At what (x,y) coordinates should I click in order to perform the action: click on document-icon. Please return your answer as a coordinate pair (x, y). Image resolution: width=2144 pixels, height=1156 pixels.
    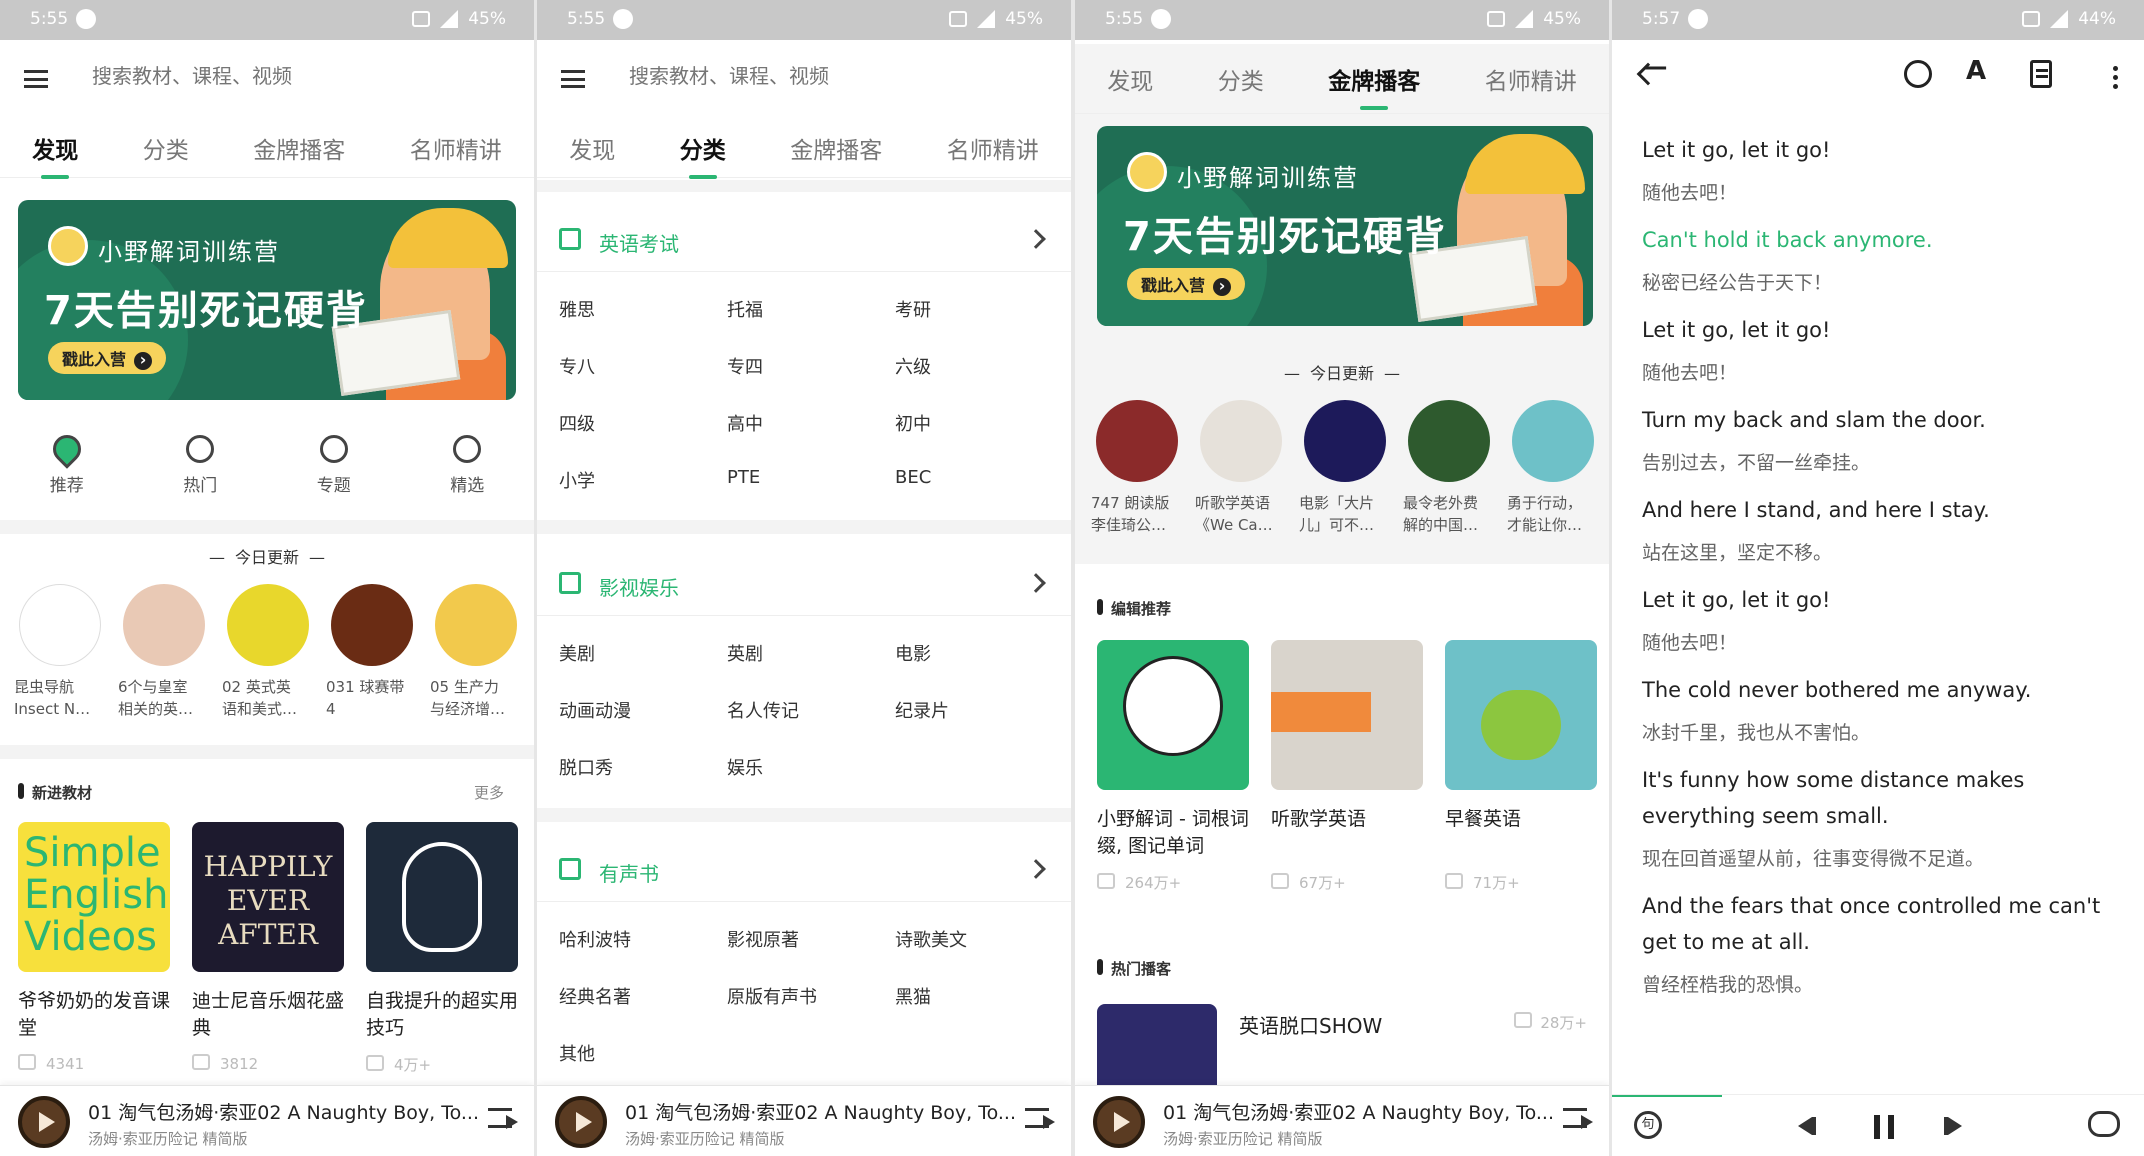
    Looking at the image, I should click on (2041, 74).